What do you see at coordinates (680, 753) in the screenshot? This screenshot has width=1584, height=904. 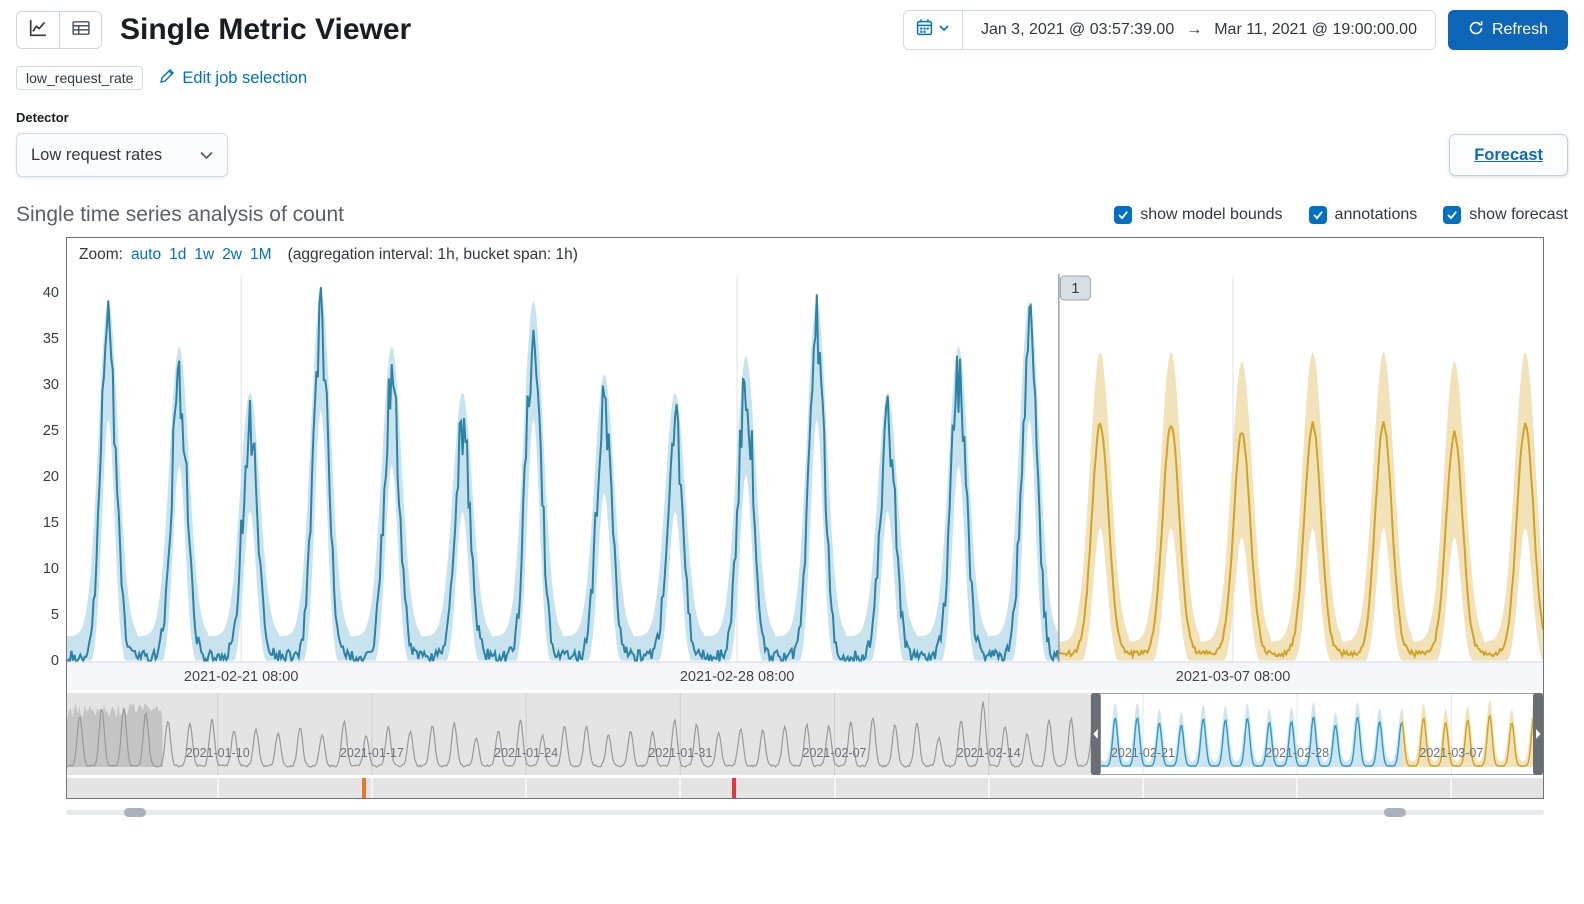 I see `svg-text: 2021-01-31` at bounding box center [680, 753].